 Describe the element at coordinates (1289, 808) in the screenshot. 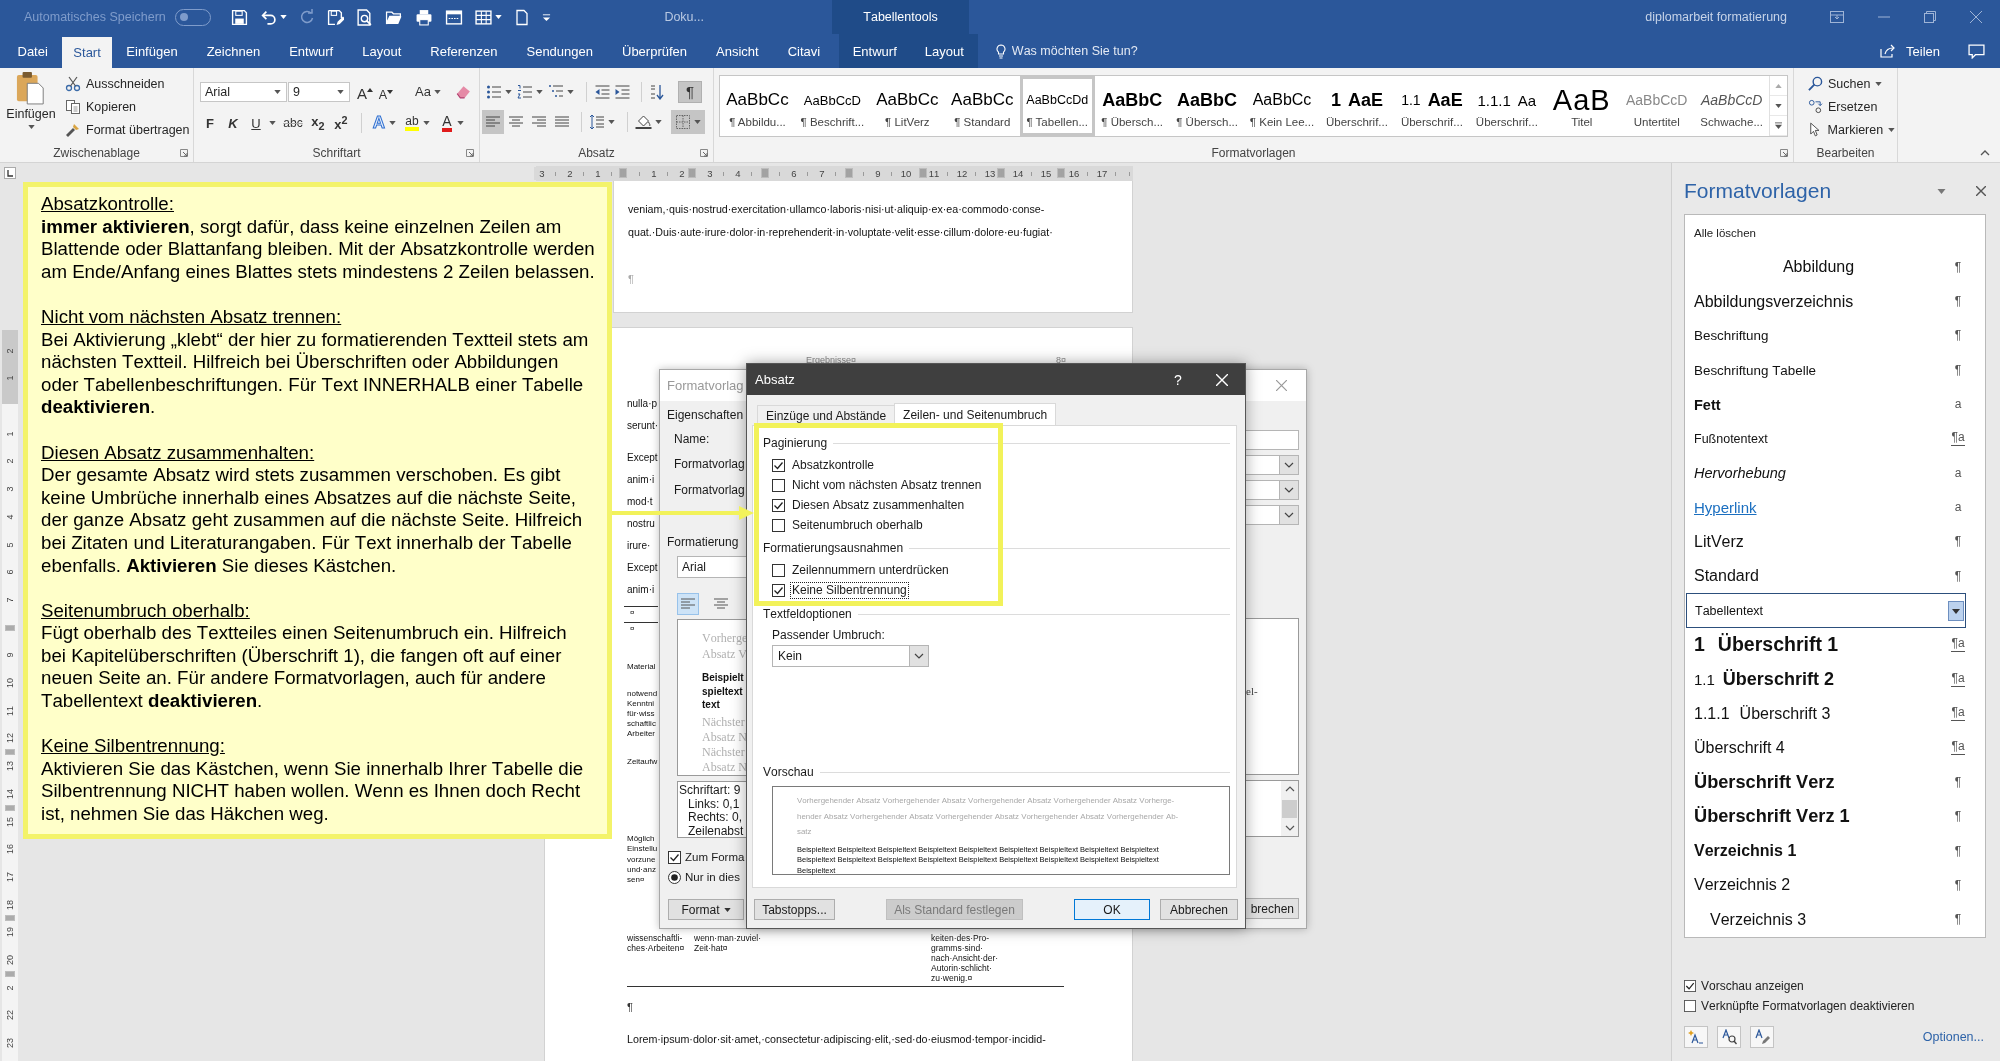

I see `scroll-thumb` at that location.